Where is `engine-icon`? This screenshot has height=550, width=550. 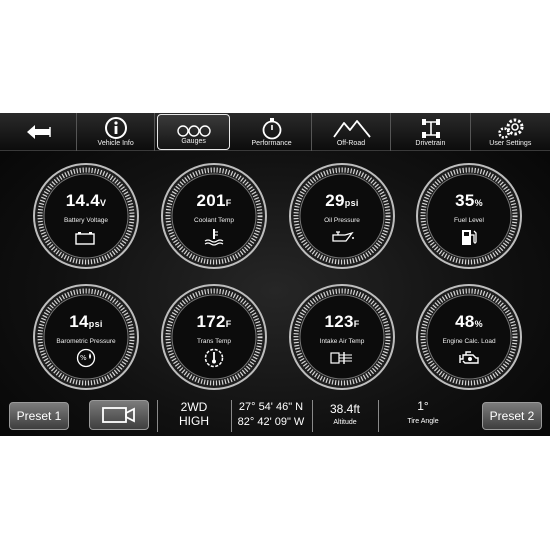
engine-icon is located at coordinates (469, 357).